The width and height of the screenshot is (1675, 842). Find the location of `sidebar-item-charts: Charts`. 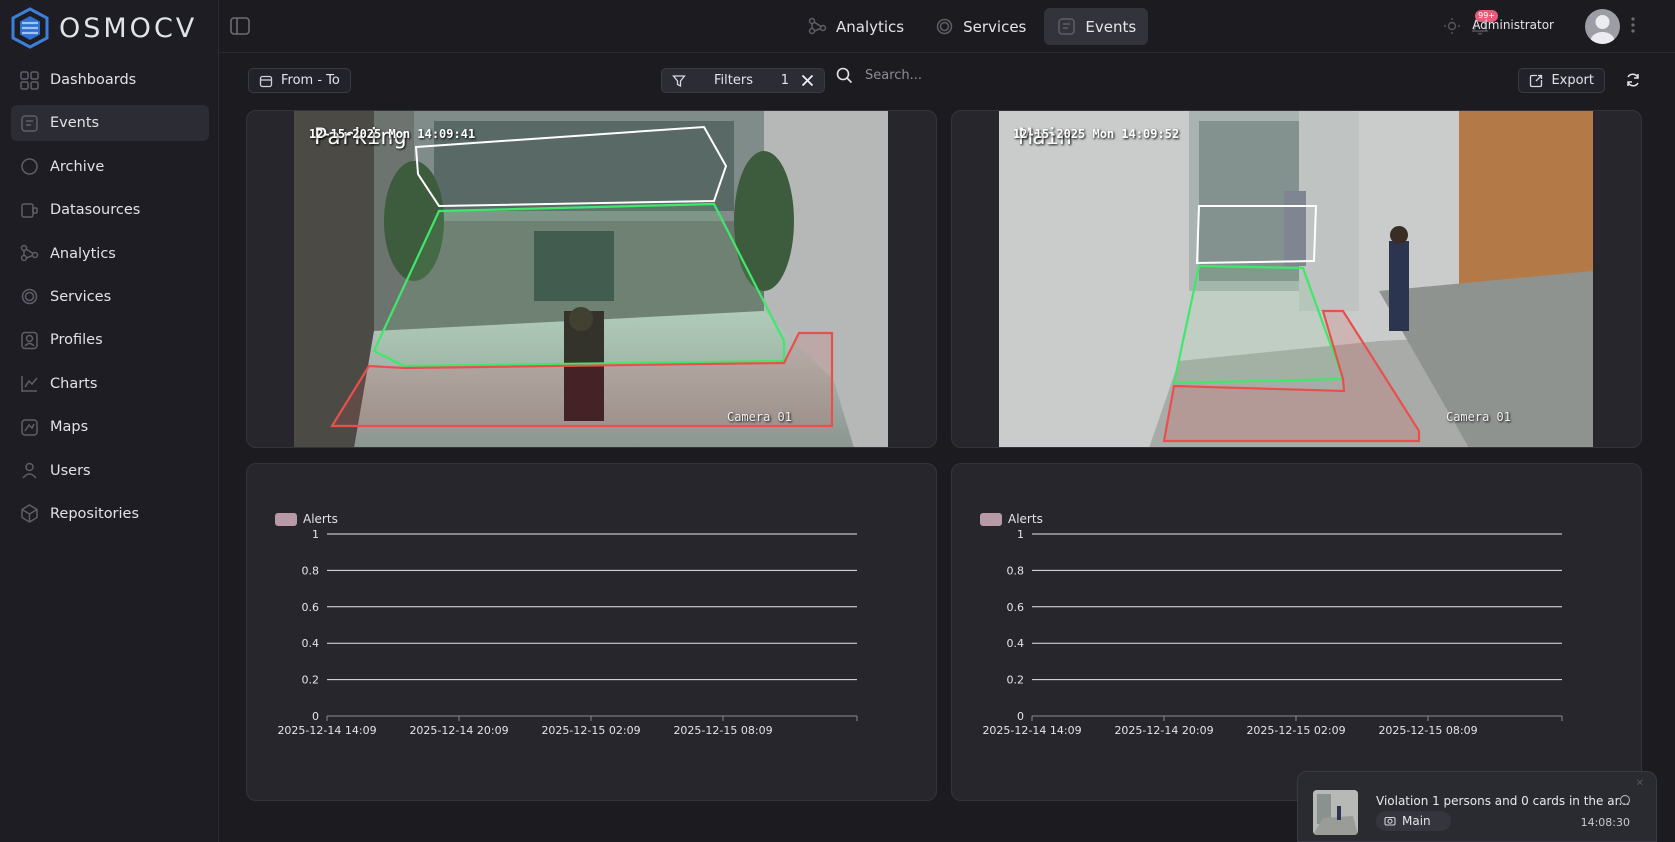

sidebar-item-charts: Charts is located at coordinates (110, 384).